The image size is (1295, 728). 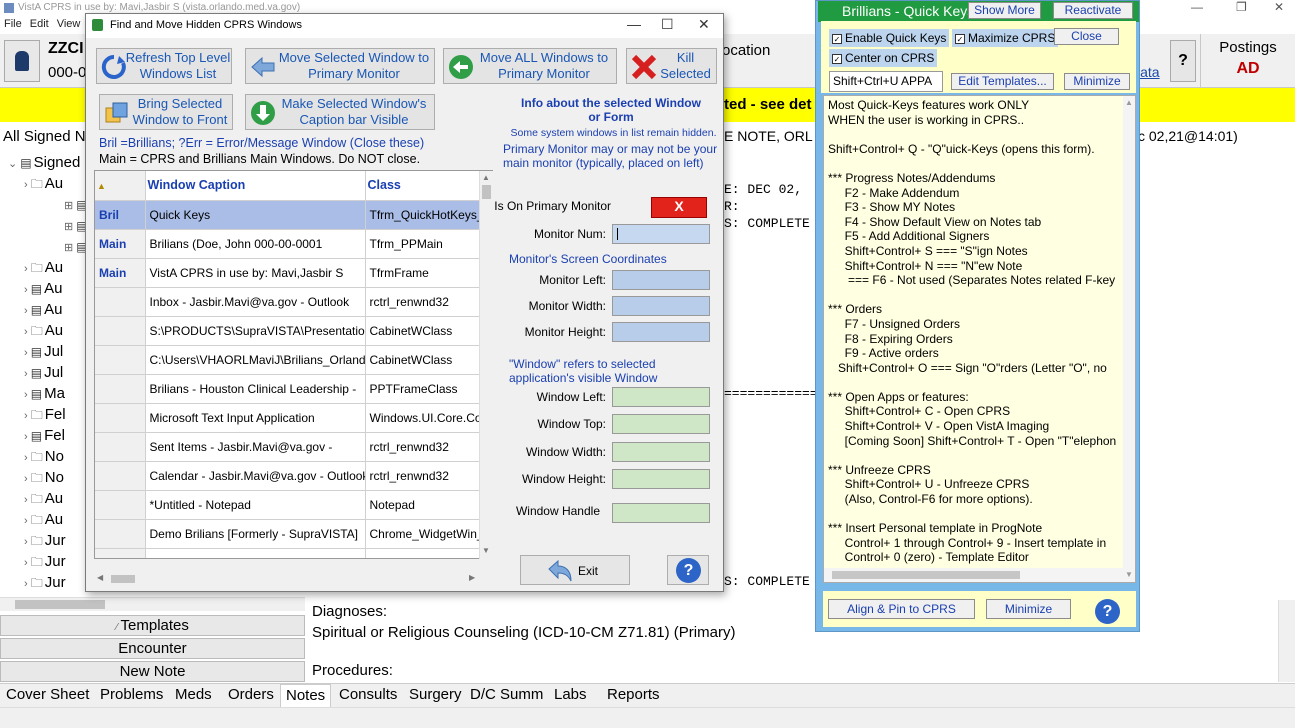 What do you see at coordinates (251, 694) in the screenshot?
I see `tab-orders: Orders` at bounding box center [251, 694].